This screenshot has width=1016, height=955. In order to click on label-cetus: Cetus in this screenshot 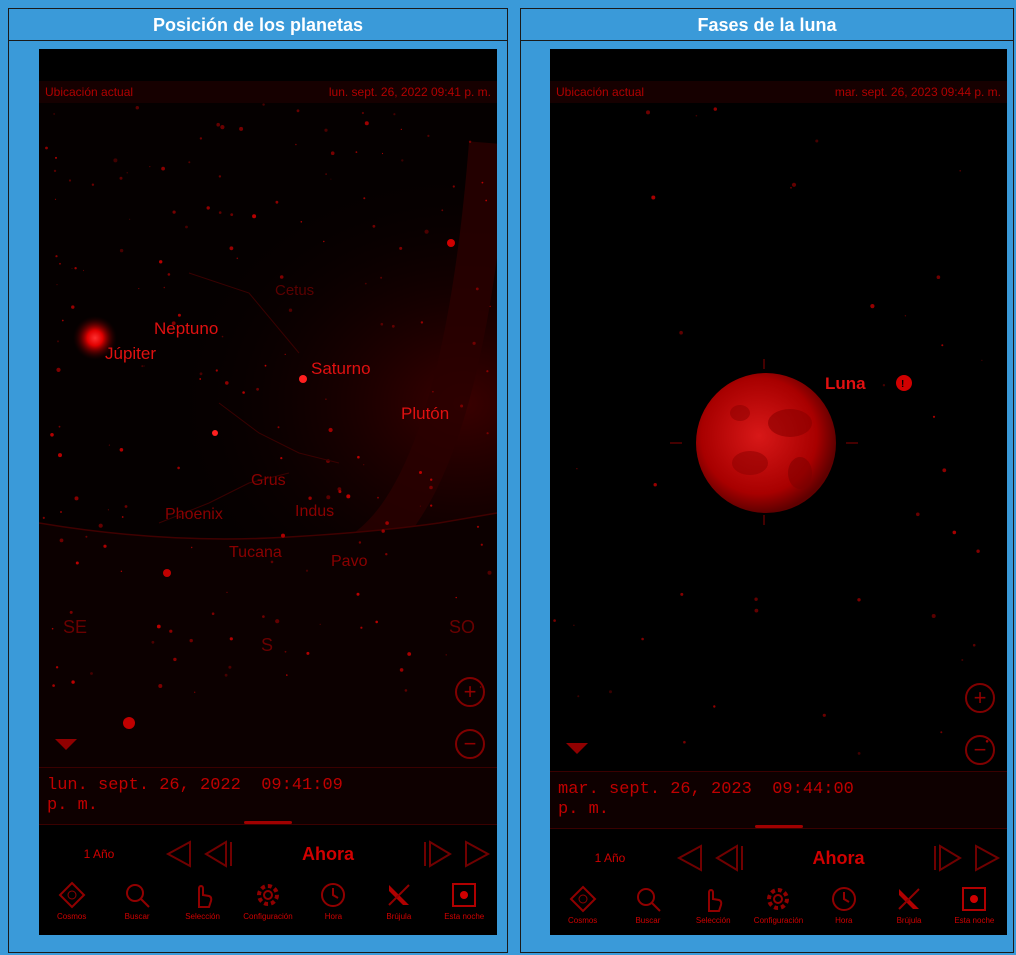, I will do `click(294, 290)`.